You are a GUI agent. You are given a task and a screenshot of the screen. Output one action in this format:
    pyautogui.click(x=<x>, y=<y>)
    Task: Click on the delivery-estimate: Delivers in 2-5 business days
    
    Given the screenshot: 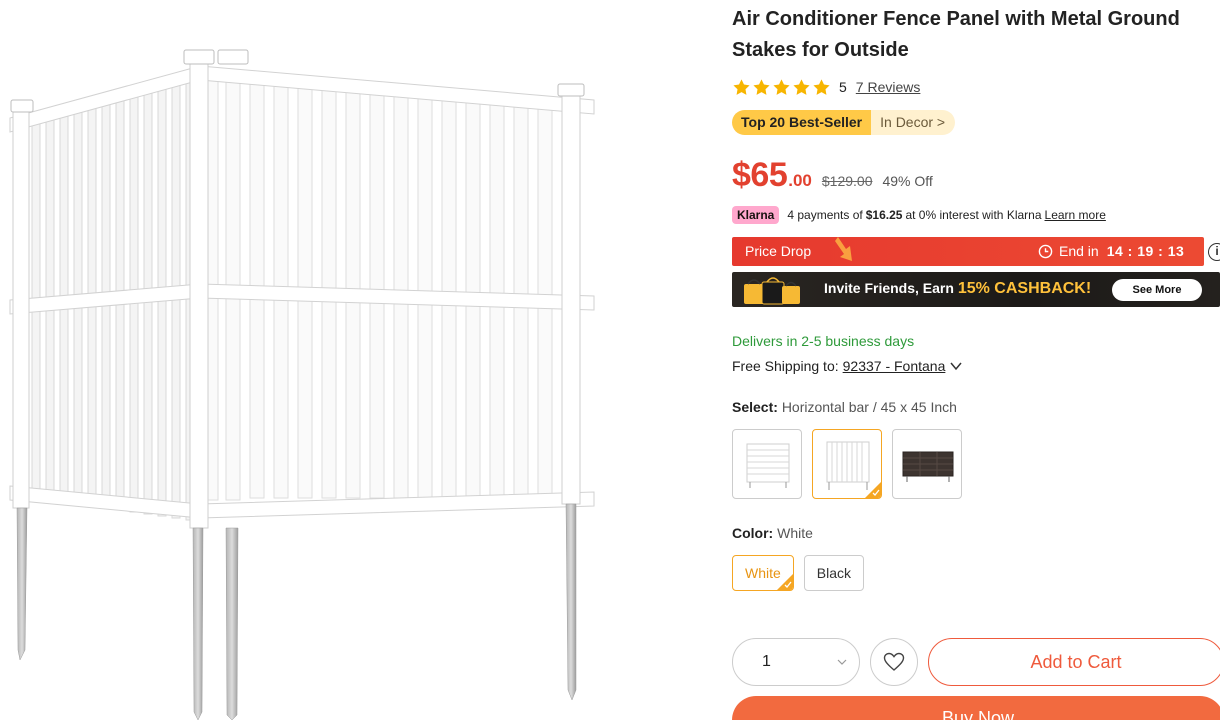 What is the action you would take?
    pyautogui.click(x=823, y=341)
    